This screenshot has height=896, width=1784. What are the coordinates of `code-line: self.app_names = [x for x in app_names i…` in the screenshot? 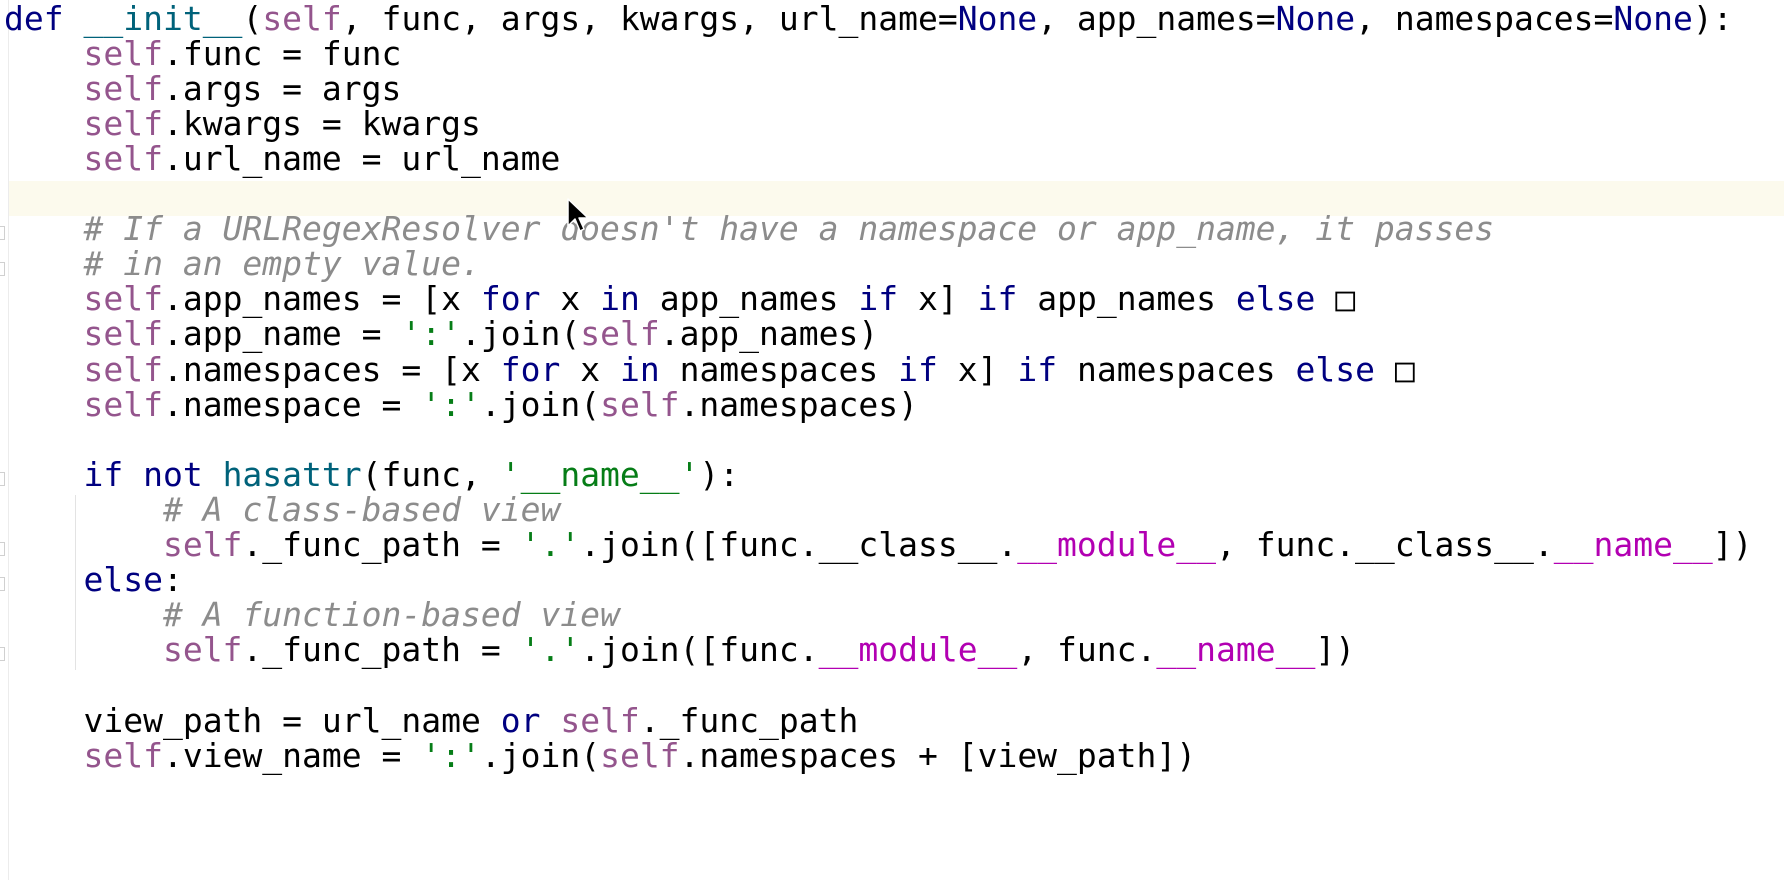 It's located at (679, 299).